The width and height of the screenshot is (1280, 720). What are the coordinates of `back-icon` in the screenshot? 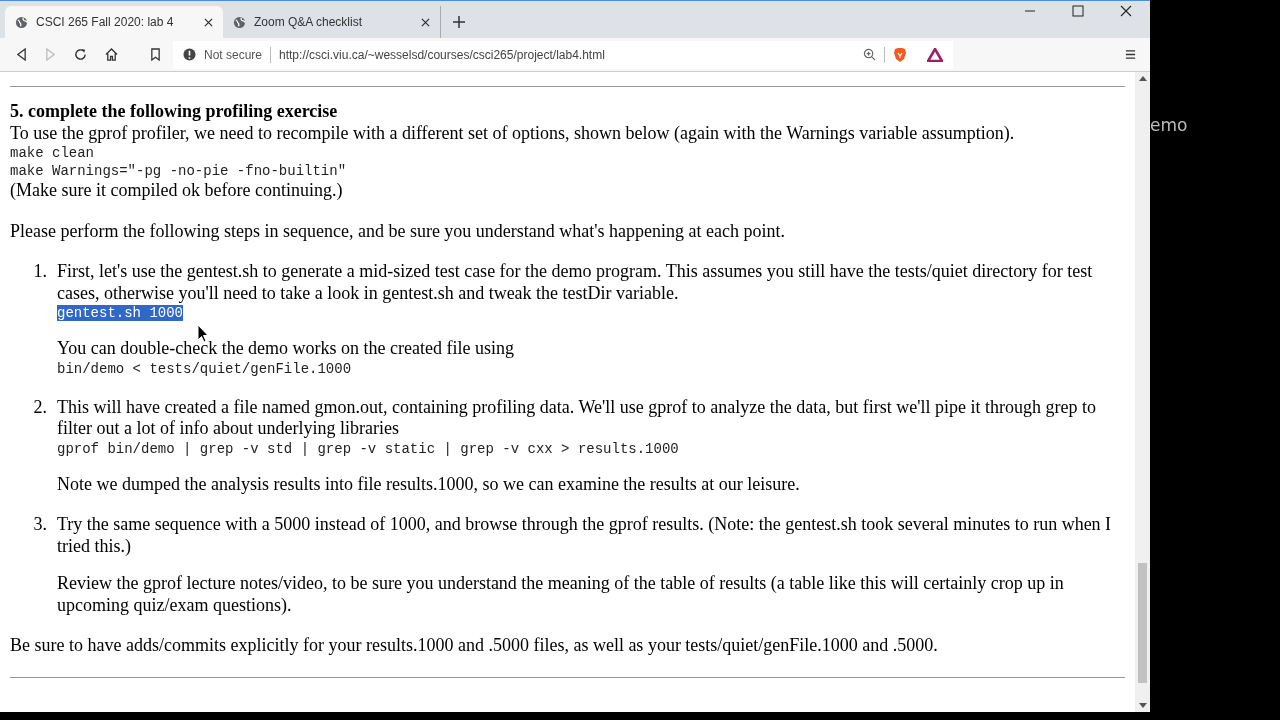 It's located at (21, 54).